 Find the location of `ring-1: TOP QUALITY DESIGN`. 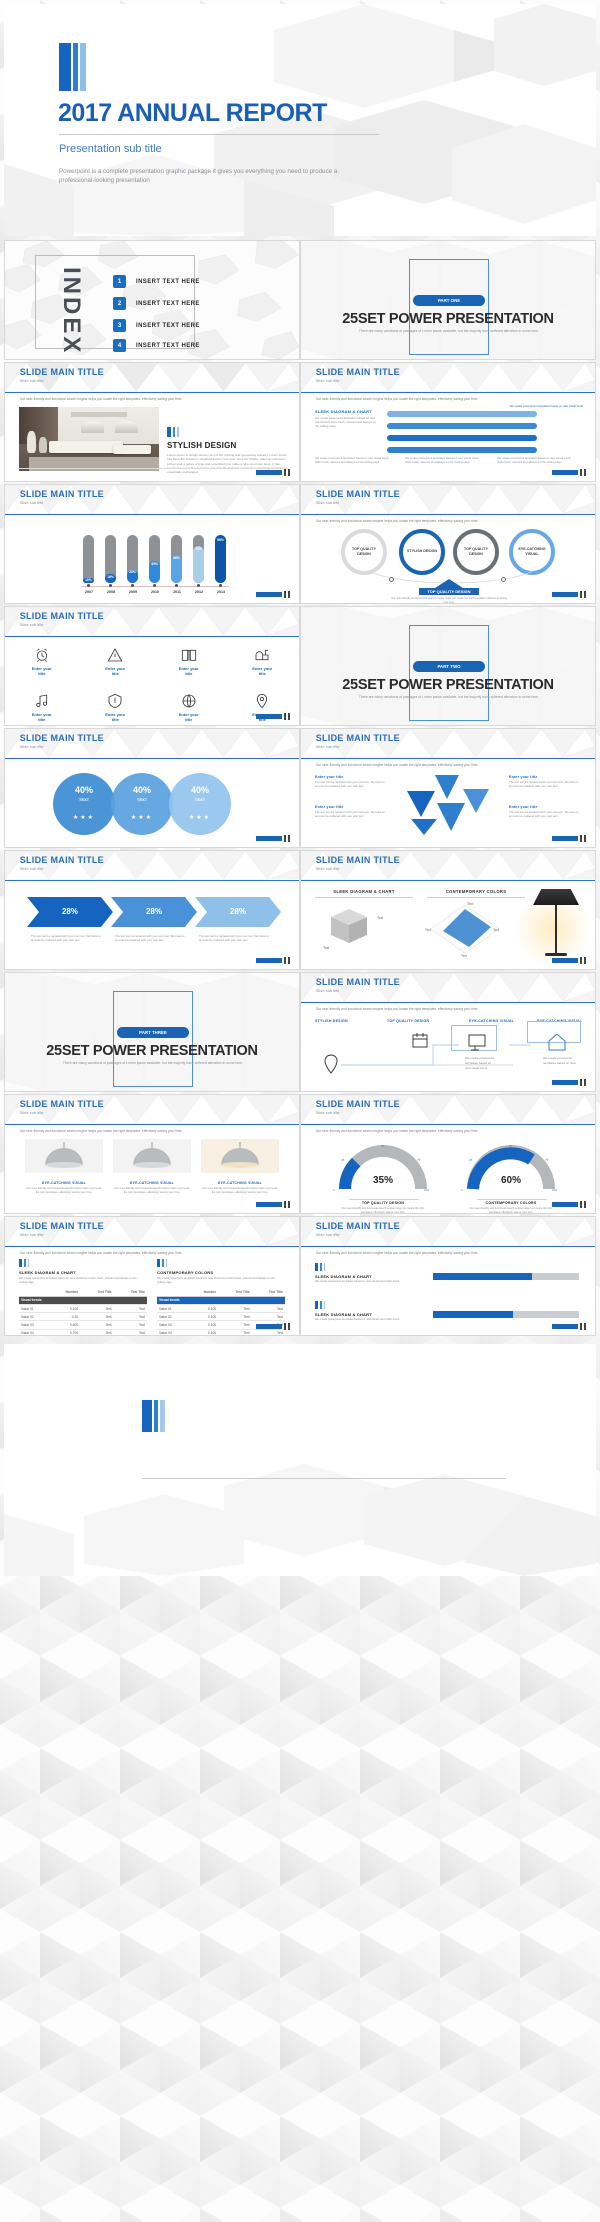

ring-1: TOP QUALITY DESIGN is located at coordinates (364, 552).